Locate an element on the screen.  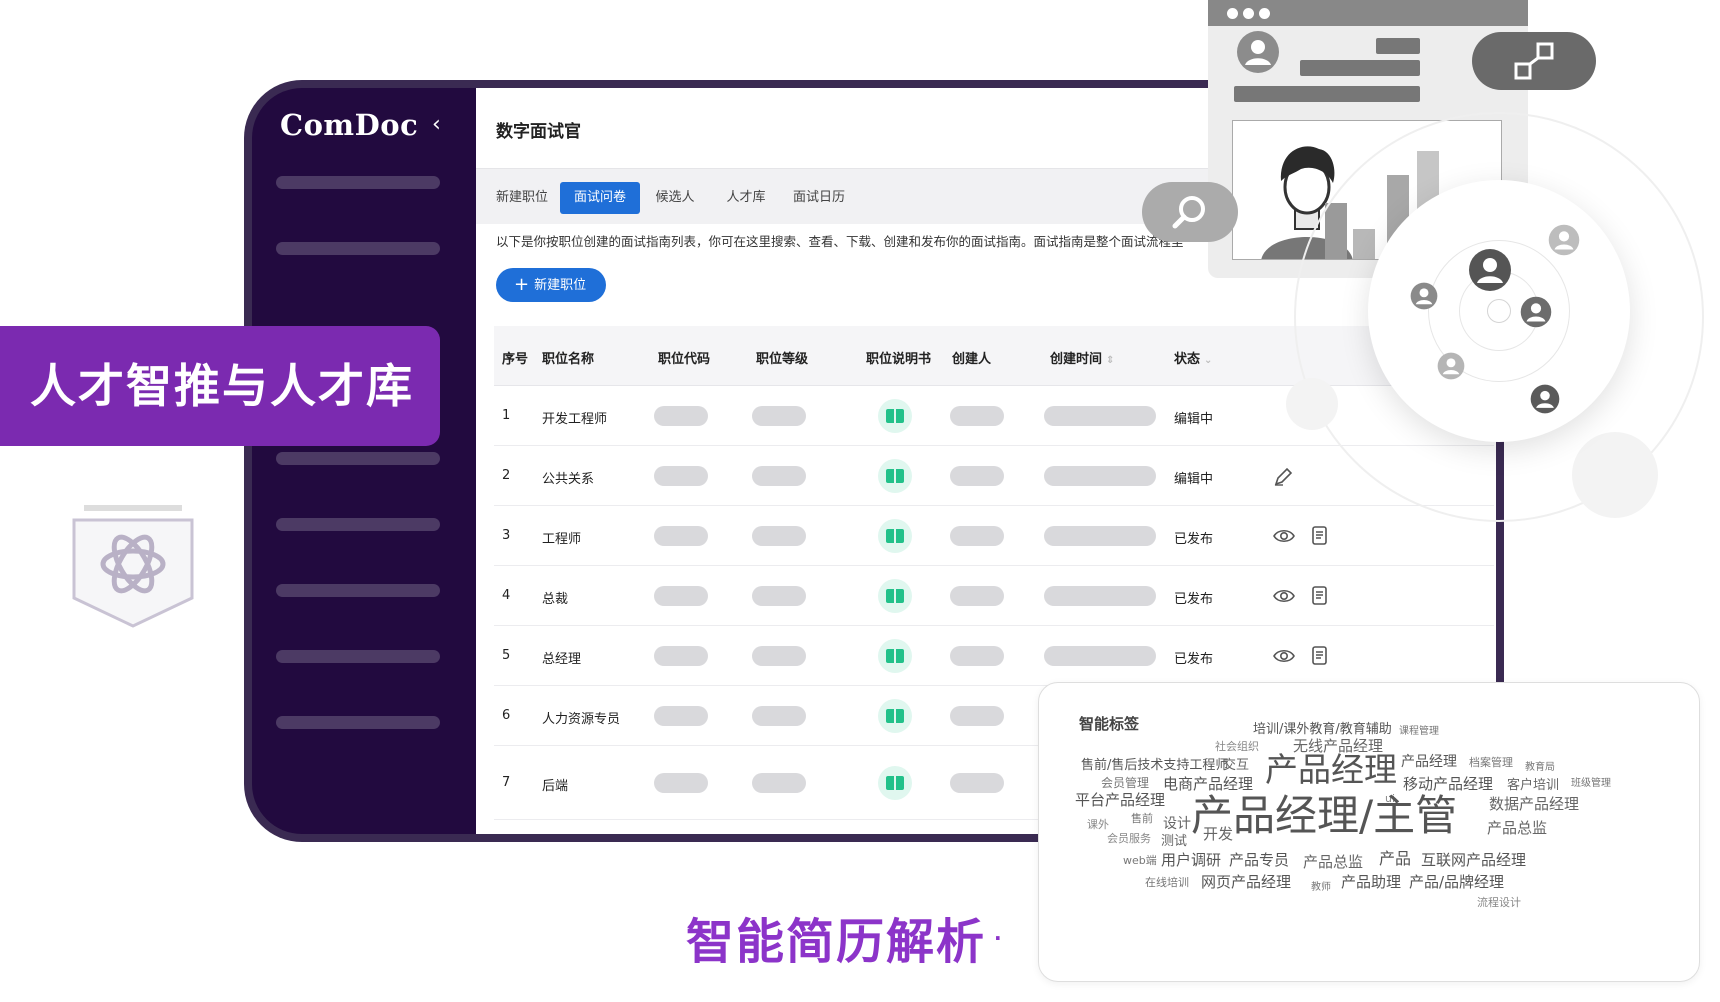
tag-word: 教师 is located at coordinates (1321, 888).